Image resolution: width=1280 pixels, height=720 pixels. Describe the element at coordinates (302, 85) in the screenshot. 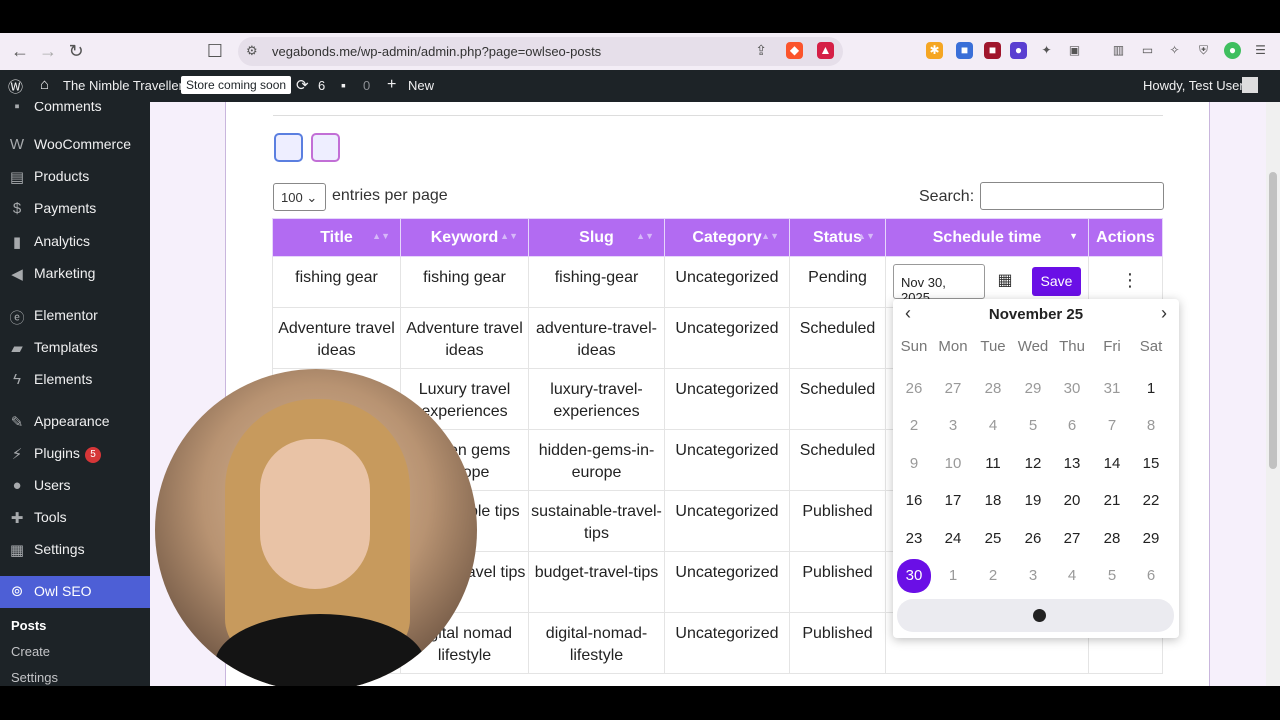

I see `updates-icon: ⟳` at that location.